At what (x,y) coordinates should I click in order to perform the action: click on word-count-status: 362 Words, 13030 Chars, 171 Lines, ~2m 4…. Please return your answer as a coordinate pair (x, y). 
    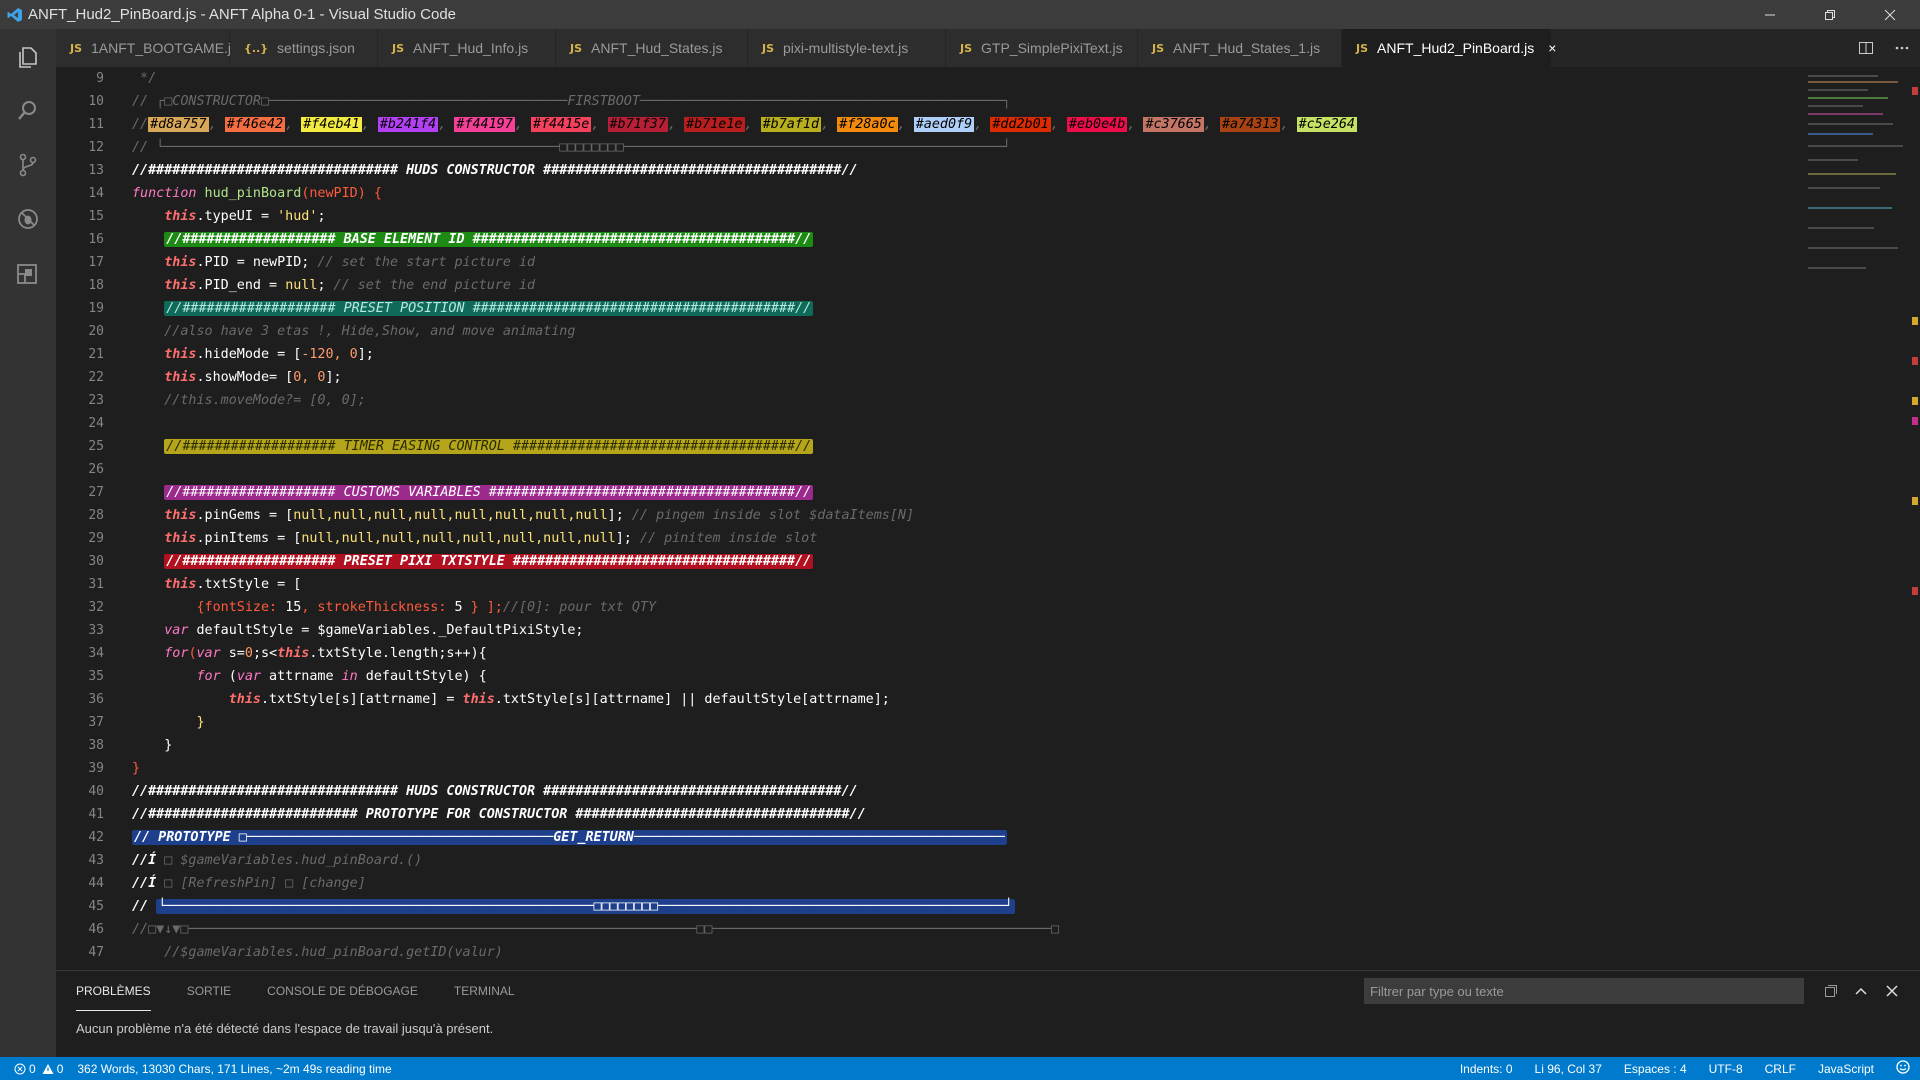
    Looking at the image, I should click on (234, 1069).